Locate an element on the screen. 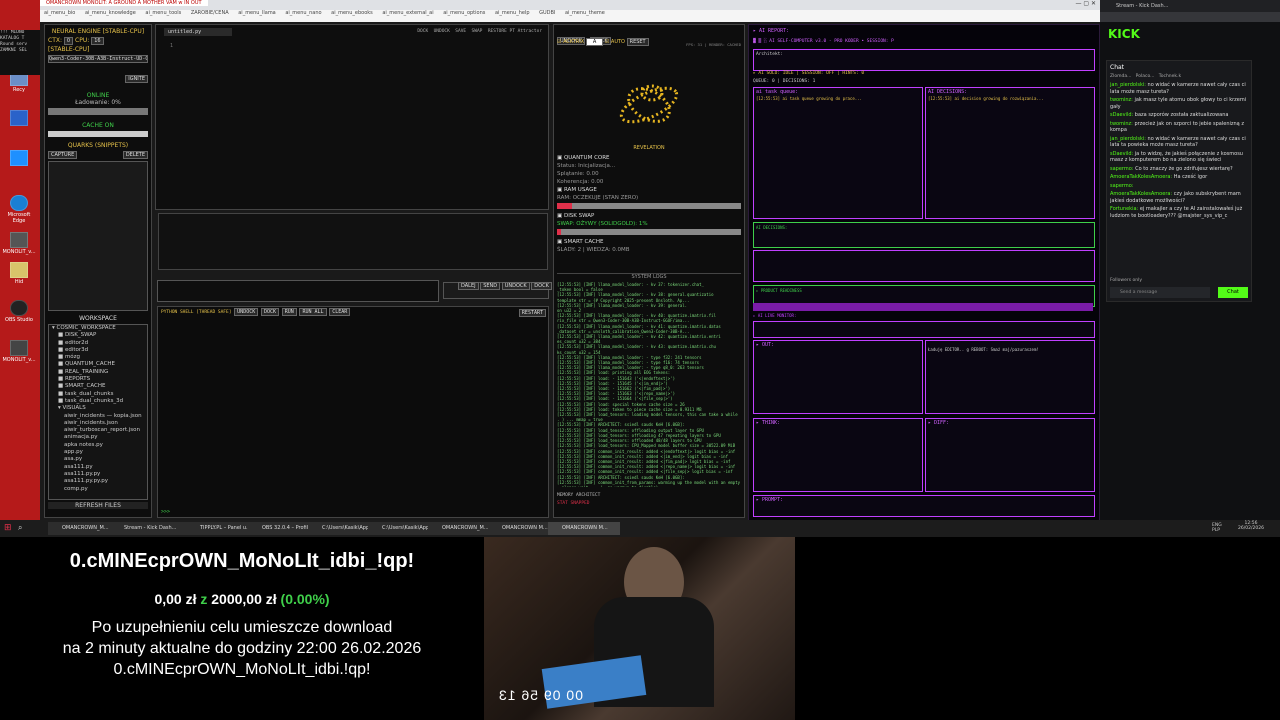 The height and width of the screenshot is (720, 1280). reset-button: RESET is located at coordinates (637, 42).